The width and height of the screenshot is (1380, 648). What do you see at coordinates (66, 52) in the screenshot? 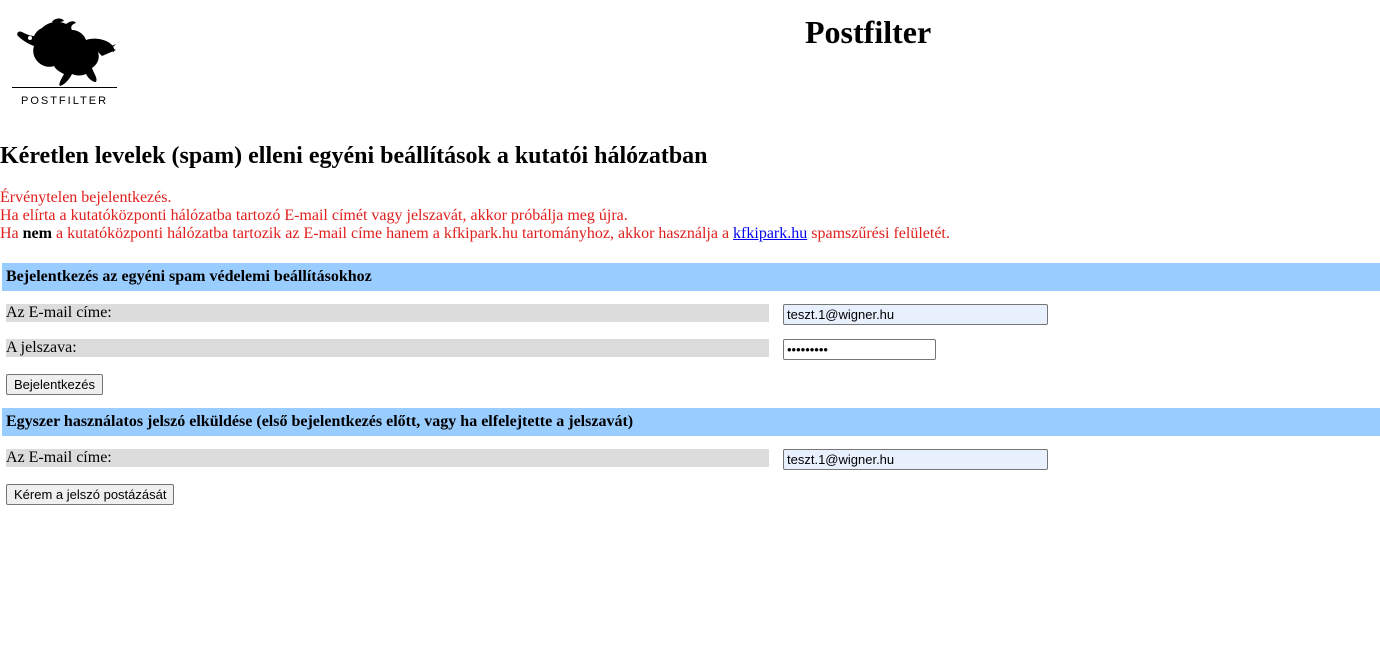
I see `horse-rider-icon` at bounding box center [66, 52].